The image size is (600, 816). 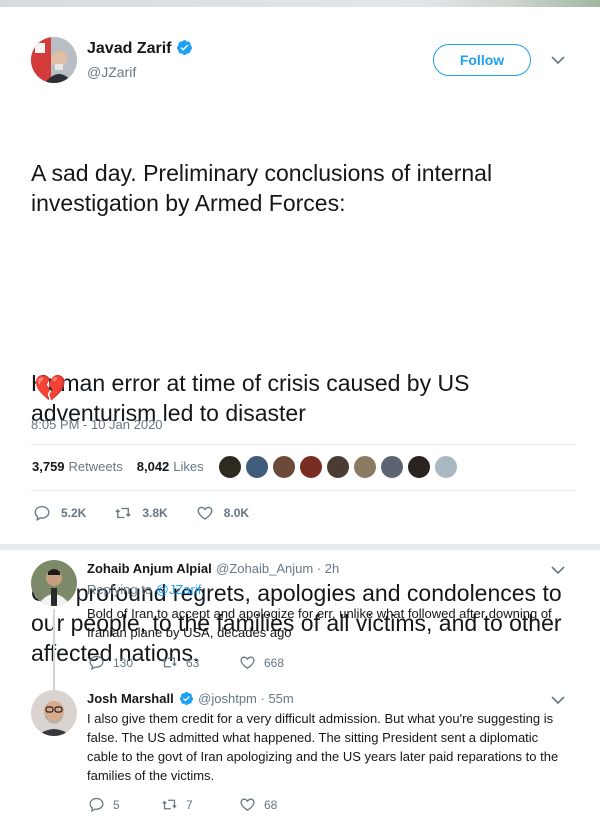 I want to click on thread-line, so click(x=54, y=649).